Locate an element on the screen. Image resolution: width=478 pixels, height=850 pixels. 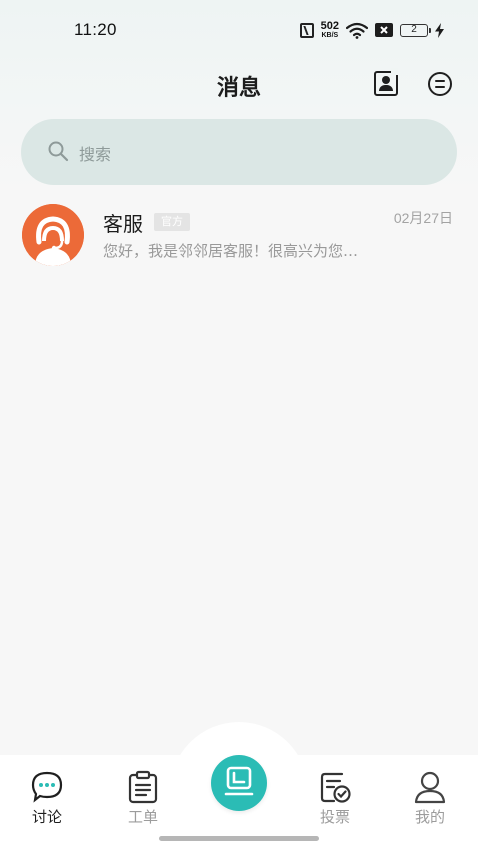
status-icons: 502 KB/S 2 is located at coordinates (371, 30).